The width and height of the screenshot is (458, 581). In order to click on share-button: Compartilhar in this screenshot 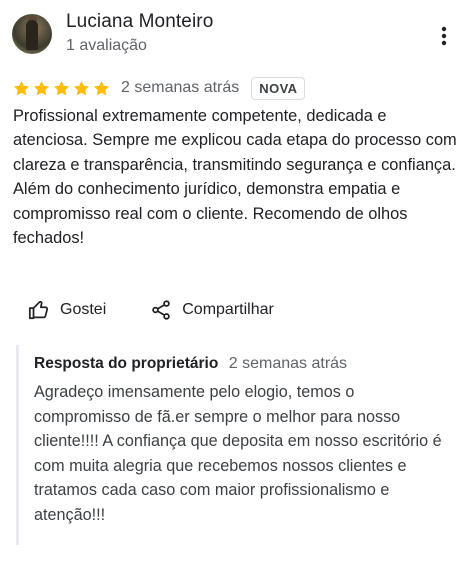, I will do `click(212, 310)`.